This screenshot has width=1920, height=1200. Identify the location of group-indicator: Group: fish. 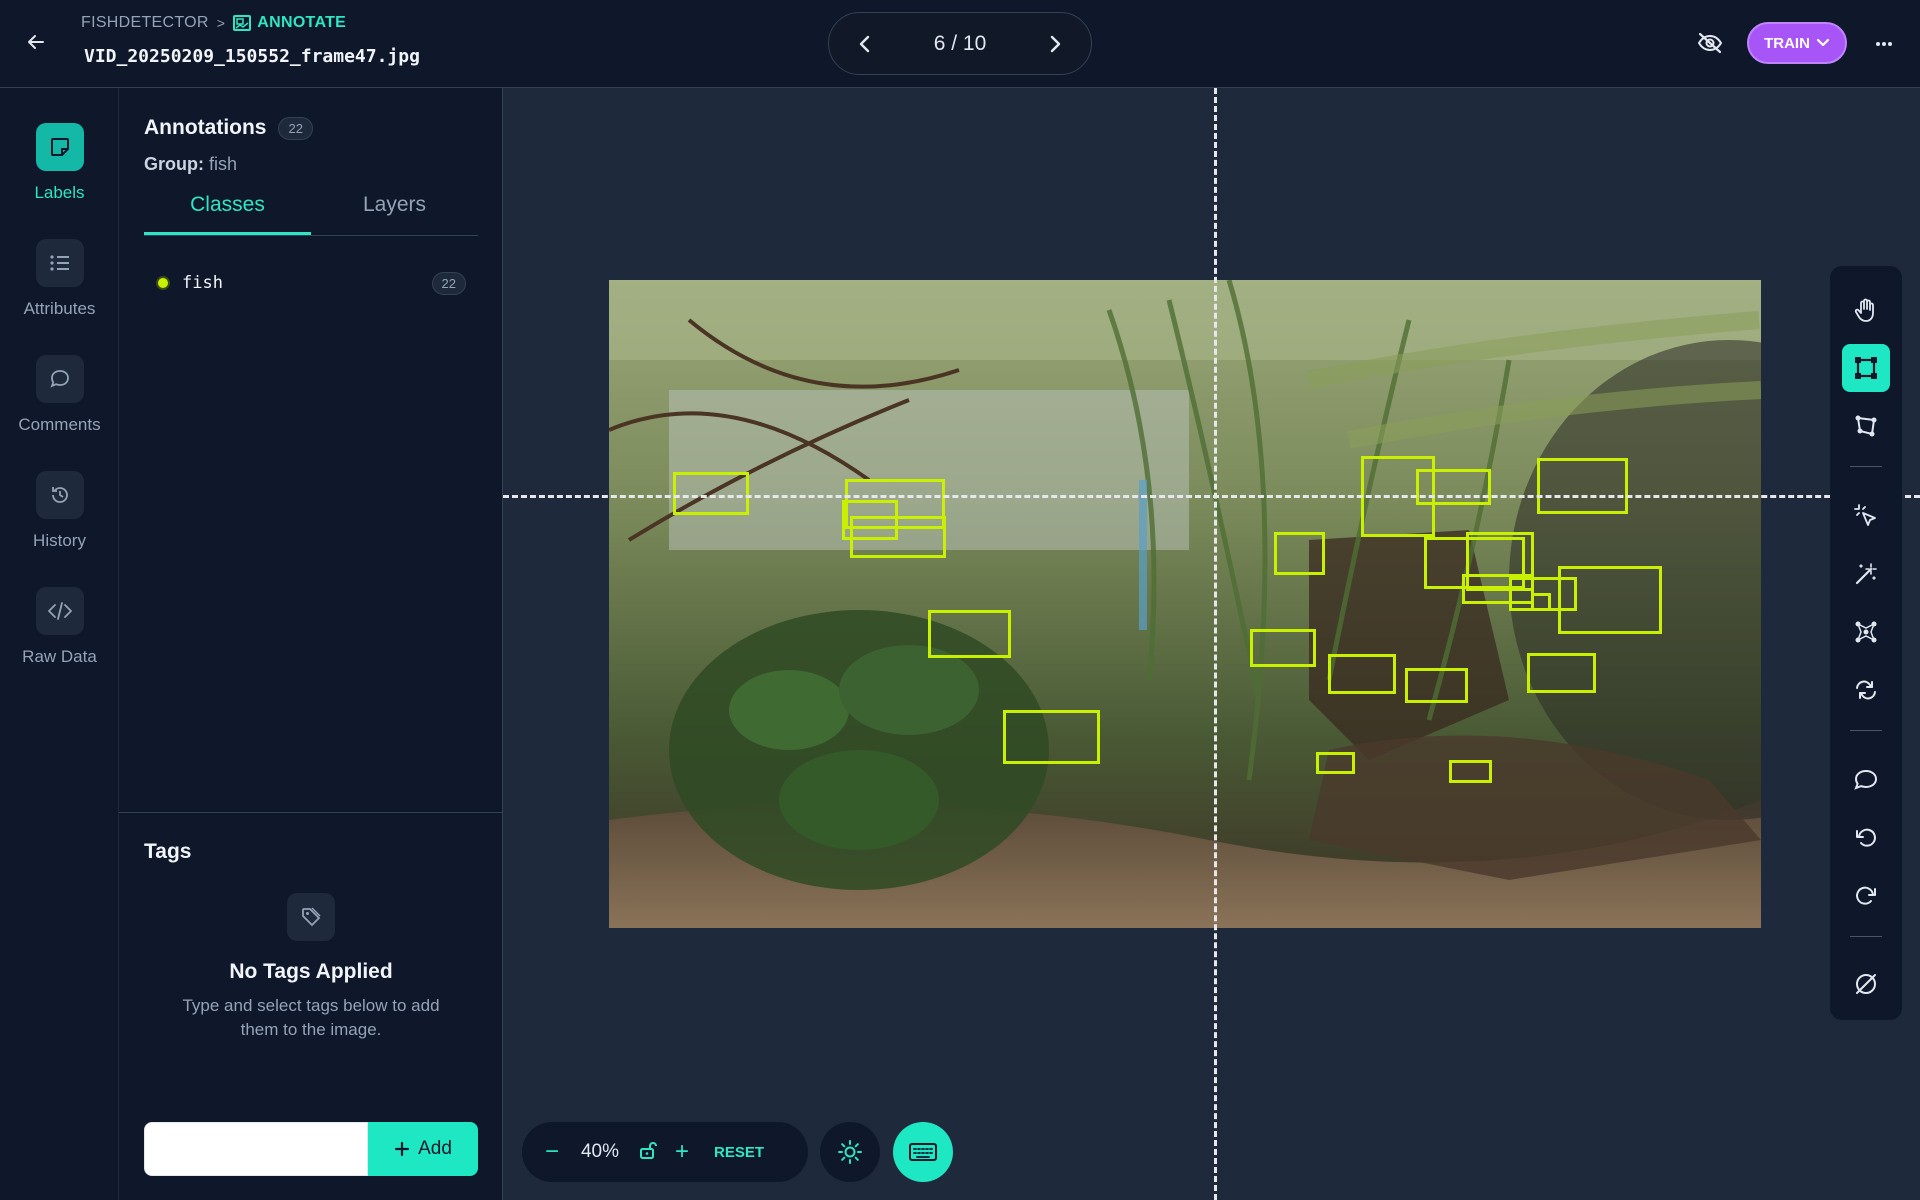
(190, 164).